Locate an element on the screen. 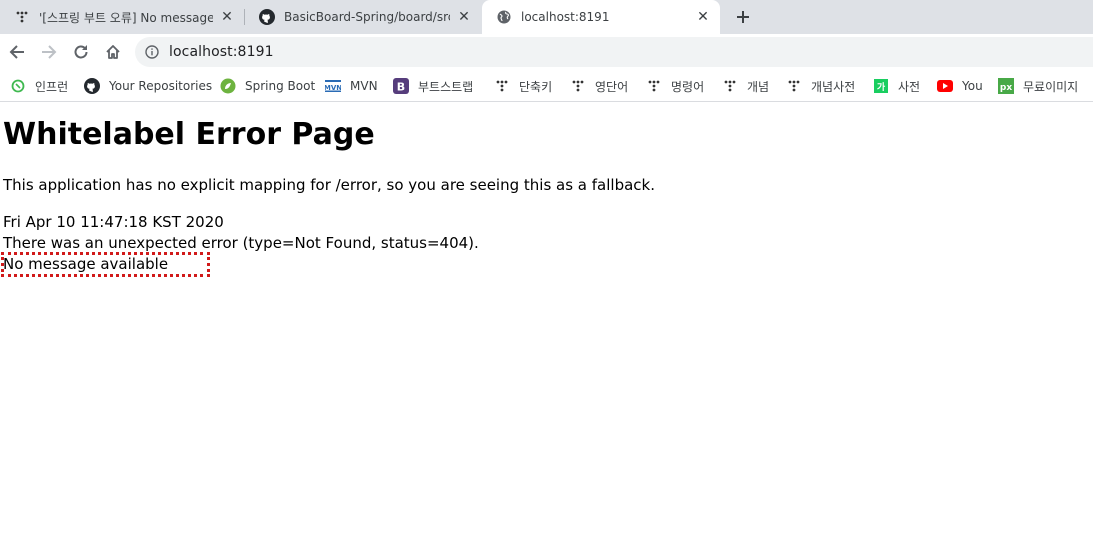 This screenshot has width=1093, height=552. plus-icon is located at coordinates (743, 17).